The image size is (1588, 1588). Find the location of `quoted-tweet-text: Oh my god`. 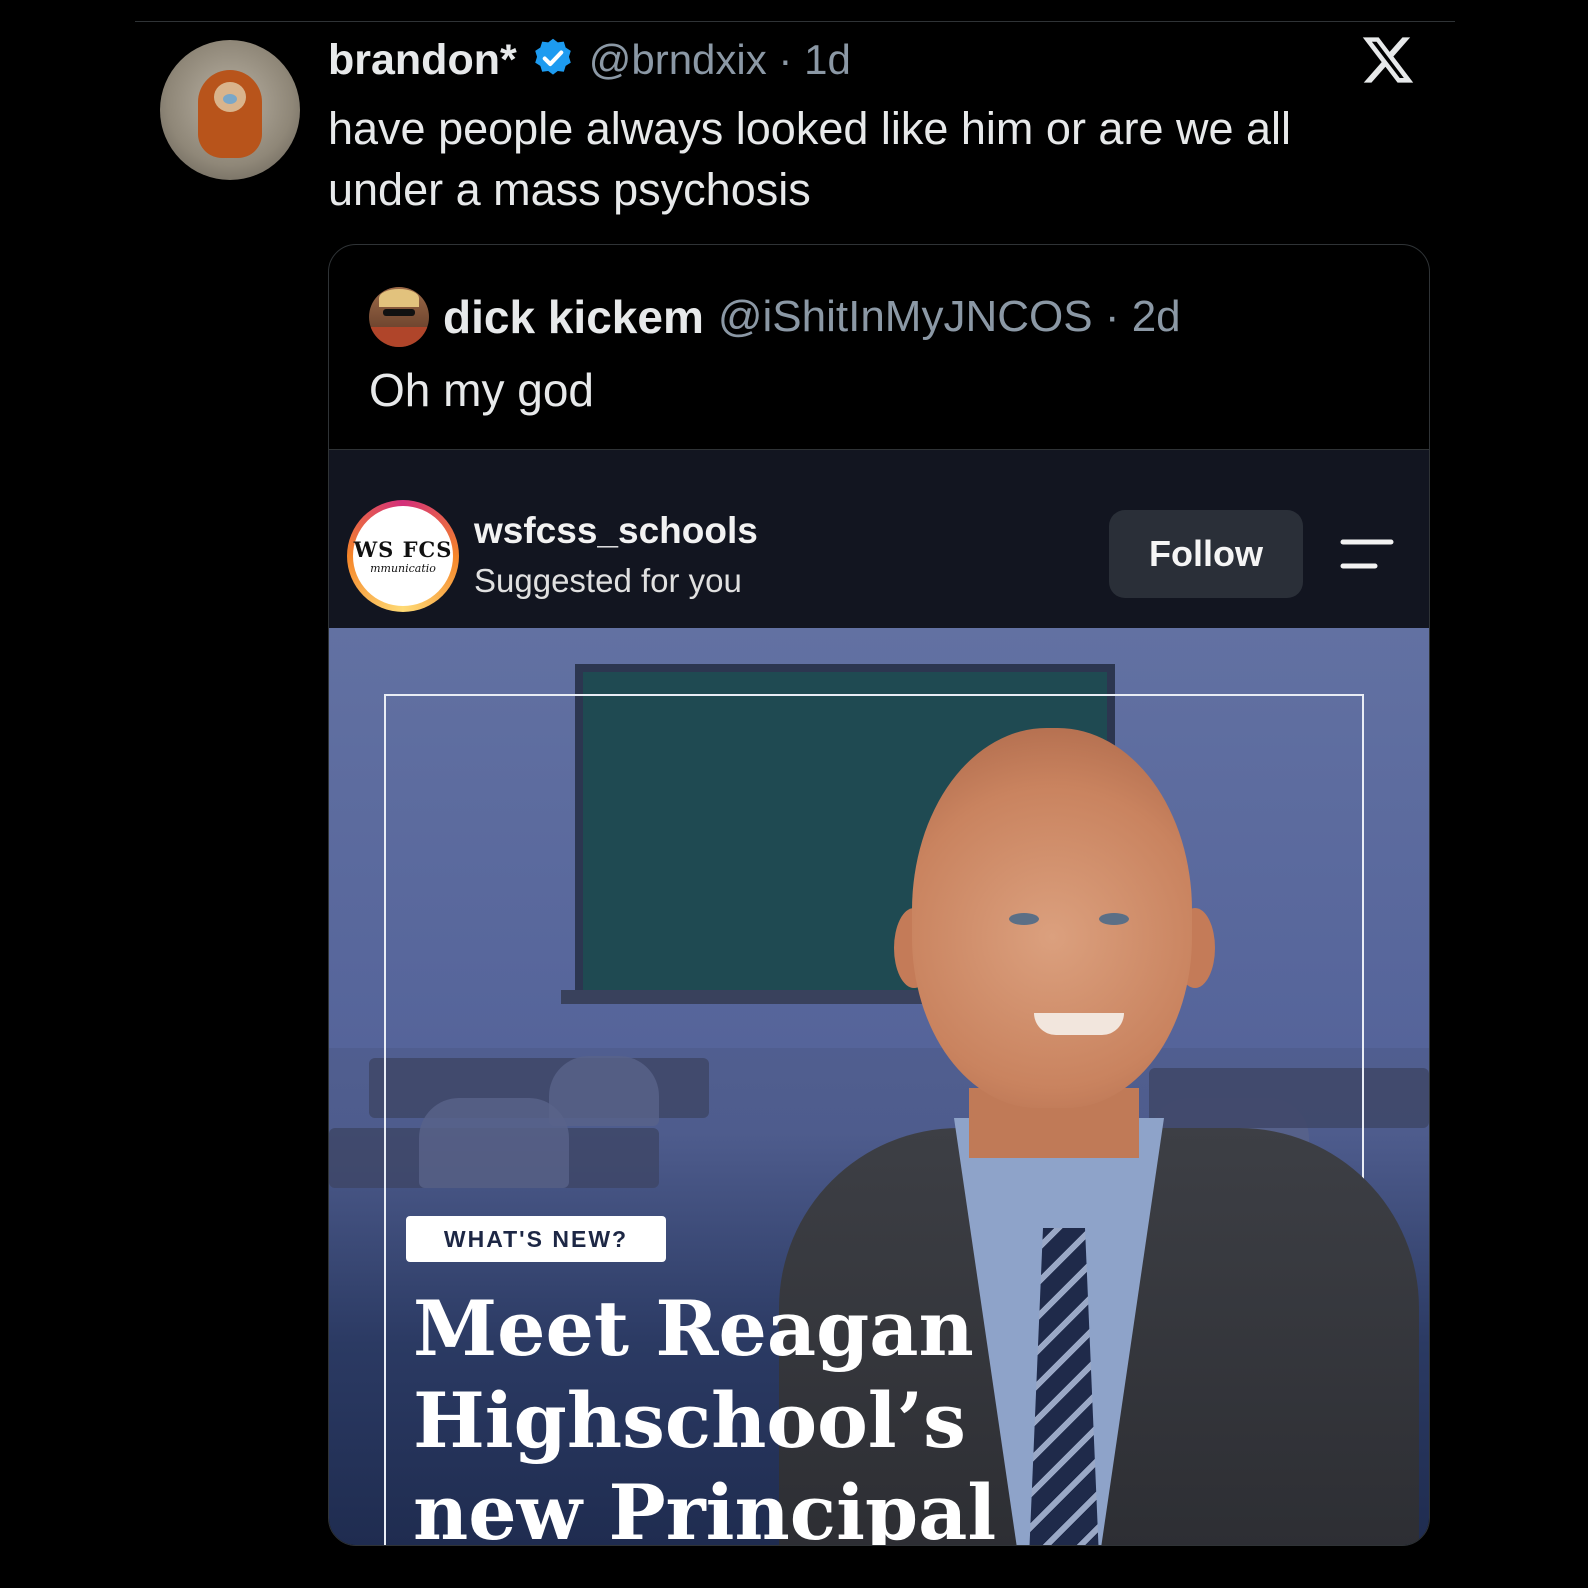

quoted-tweet-text: Oh my god is located at coordinates (481, 390).